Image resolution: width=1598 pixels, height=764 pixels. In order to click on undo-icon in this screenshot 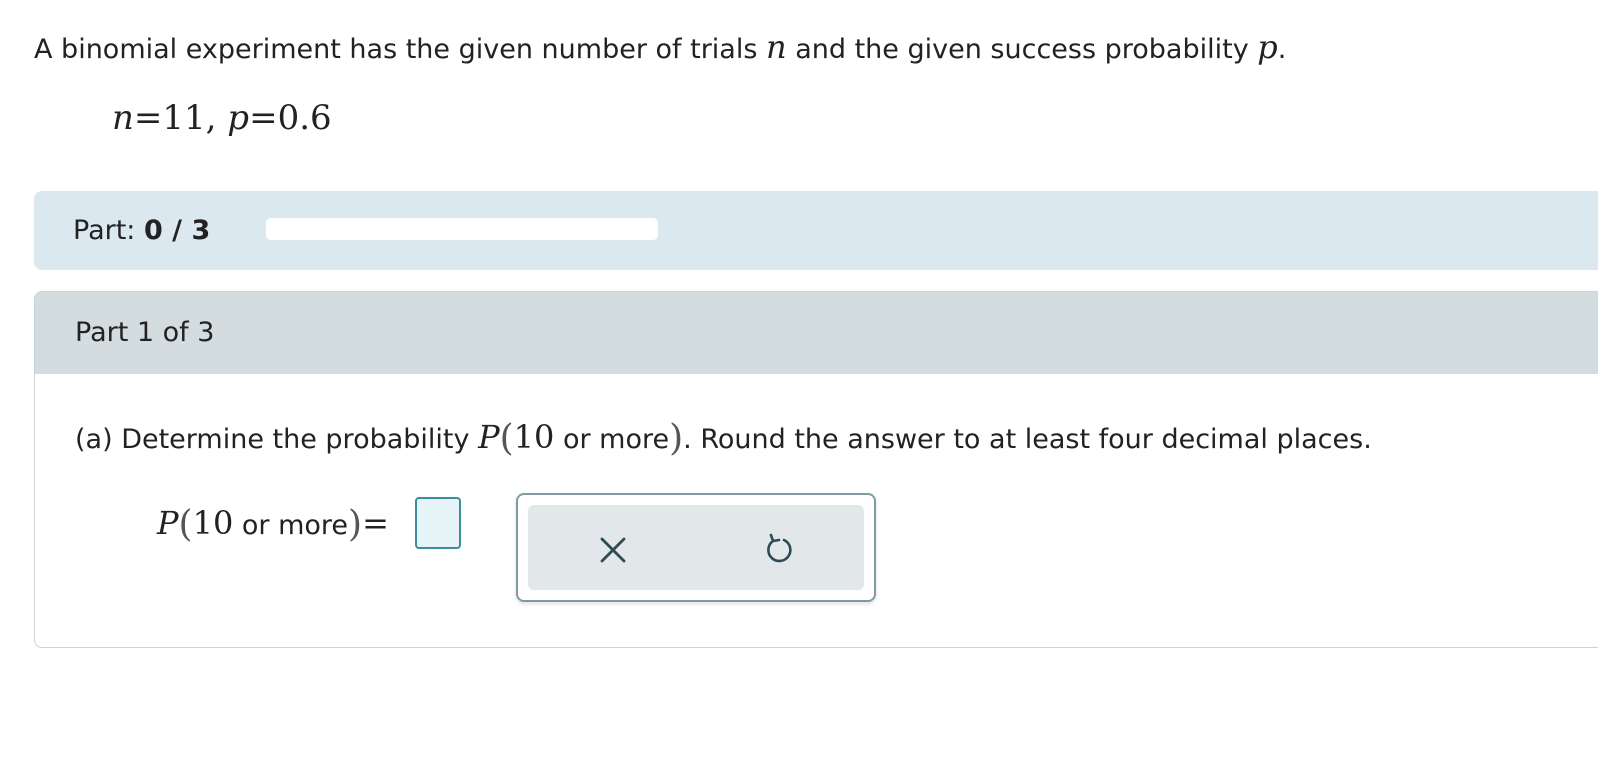, I will do `click(779, 548)`.